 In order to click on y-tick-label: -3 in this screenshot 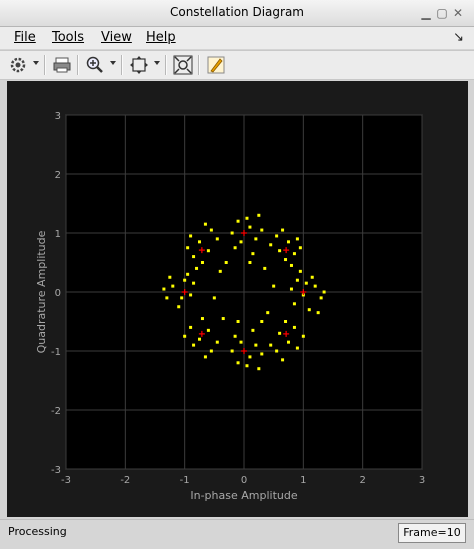, I will do `click(56, 470)`.